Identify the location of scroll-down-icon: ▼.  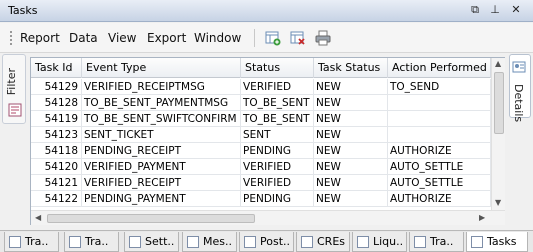
(498, 202).